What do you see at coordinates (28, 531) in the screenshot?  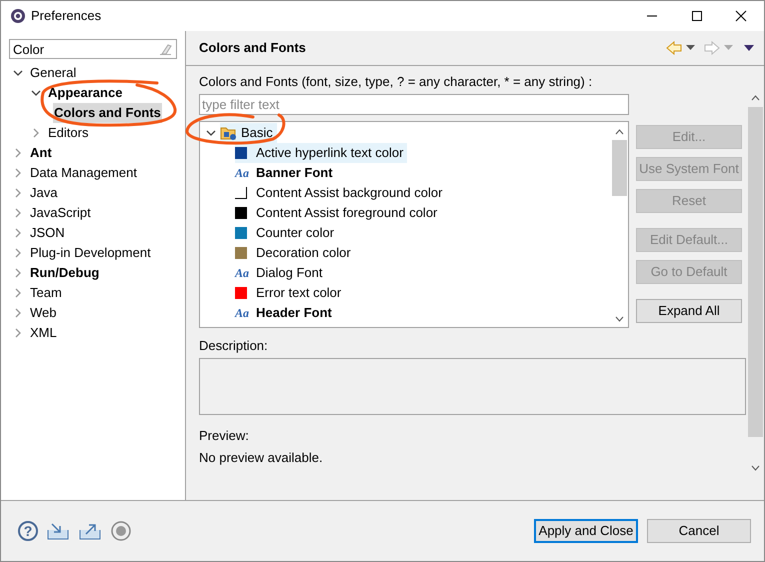 I see `help-button: ?` at bounding box center [28, 531].